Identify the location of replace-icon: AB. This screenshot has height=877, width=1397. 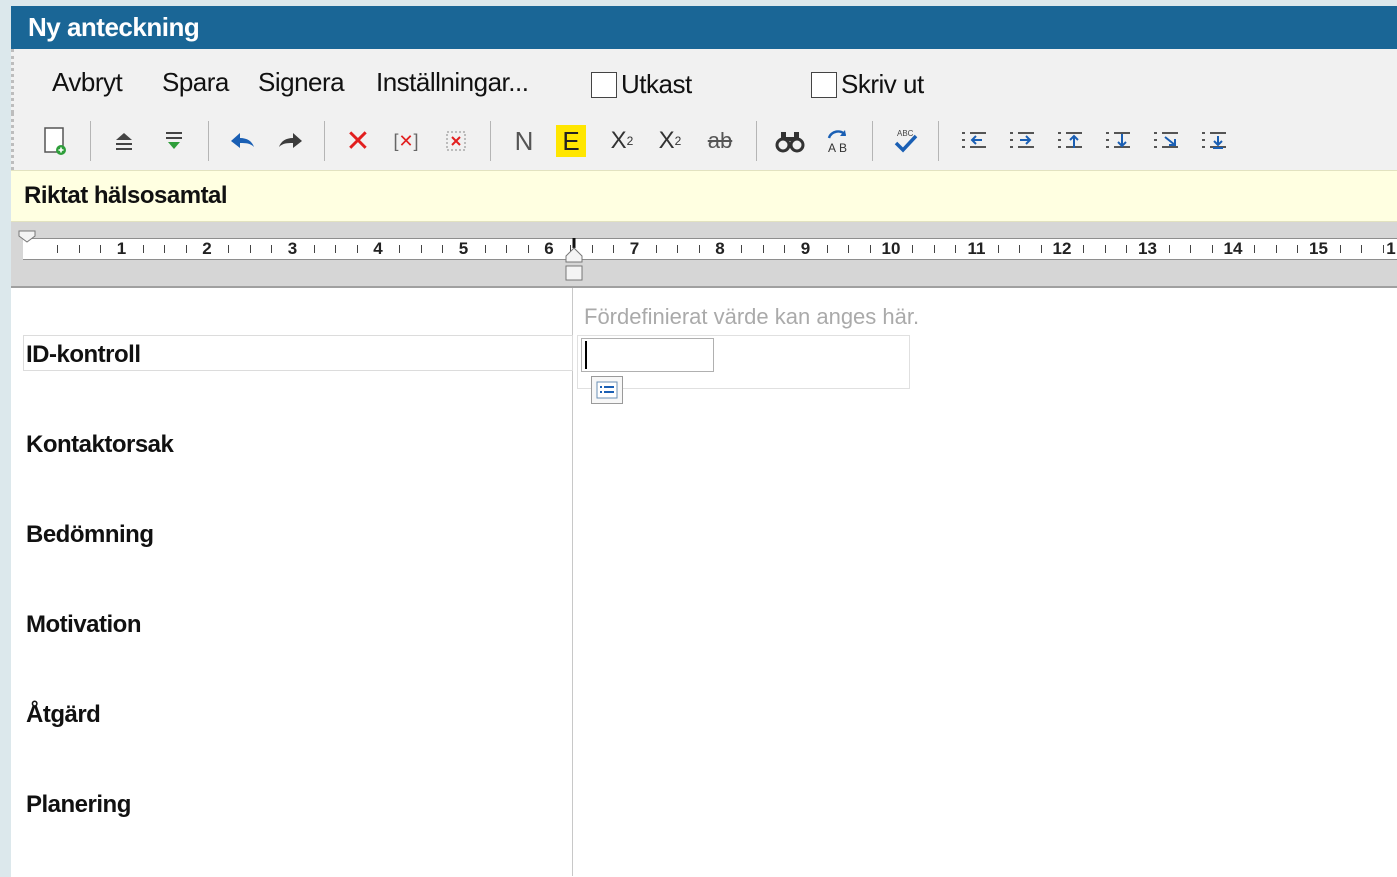
(838, 141).